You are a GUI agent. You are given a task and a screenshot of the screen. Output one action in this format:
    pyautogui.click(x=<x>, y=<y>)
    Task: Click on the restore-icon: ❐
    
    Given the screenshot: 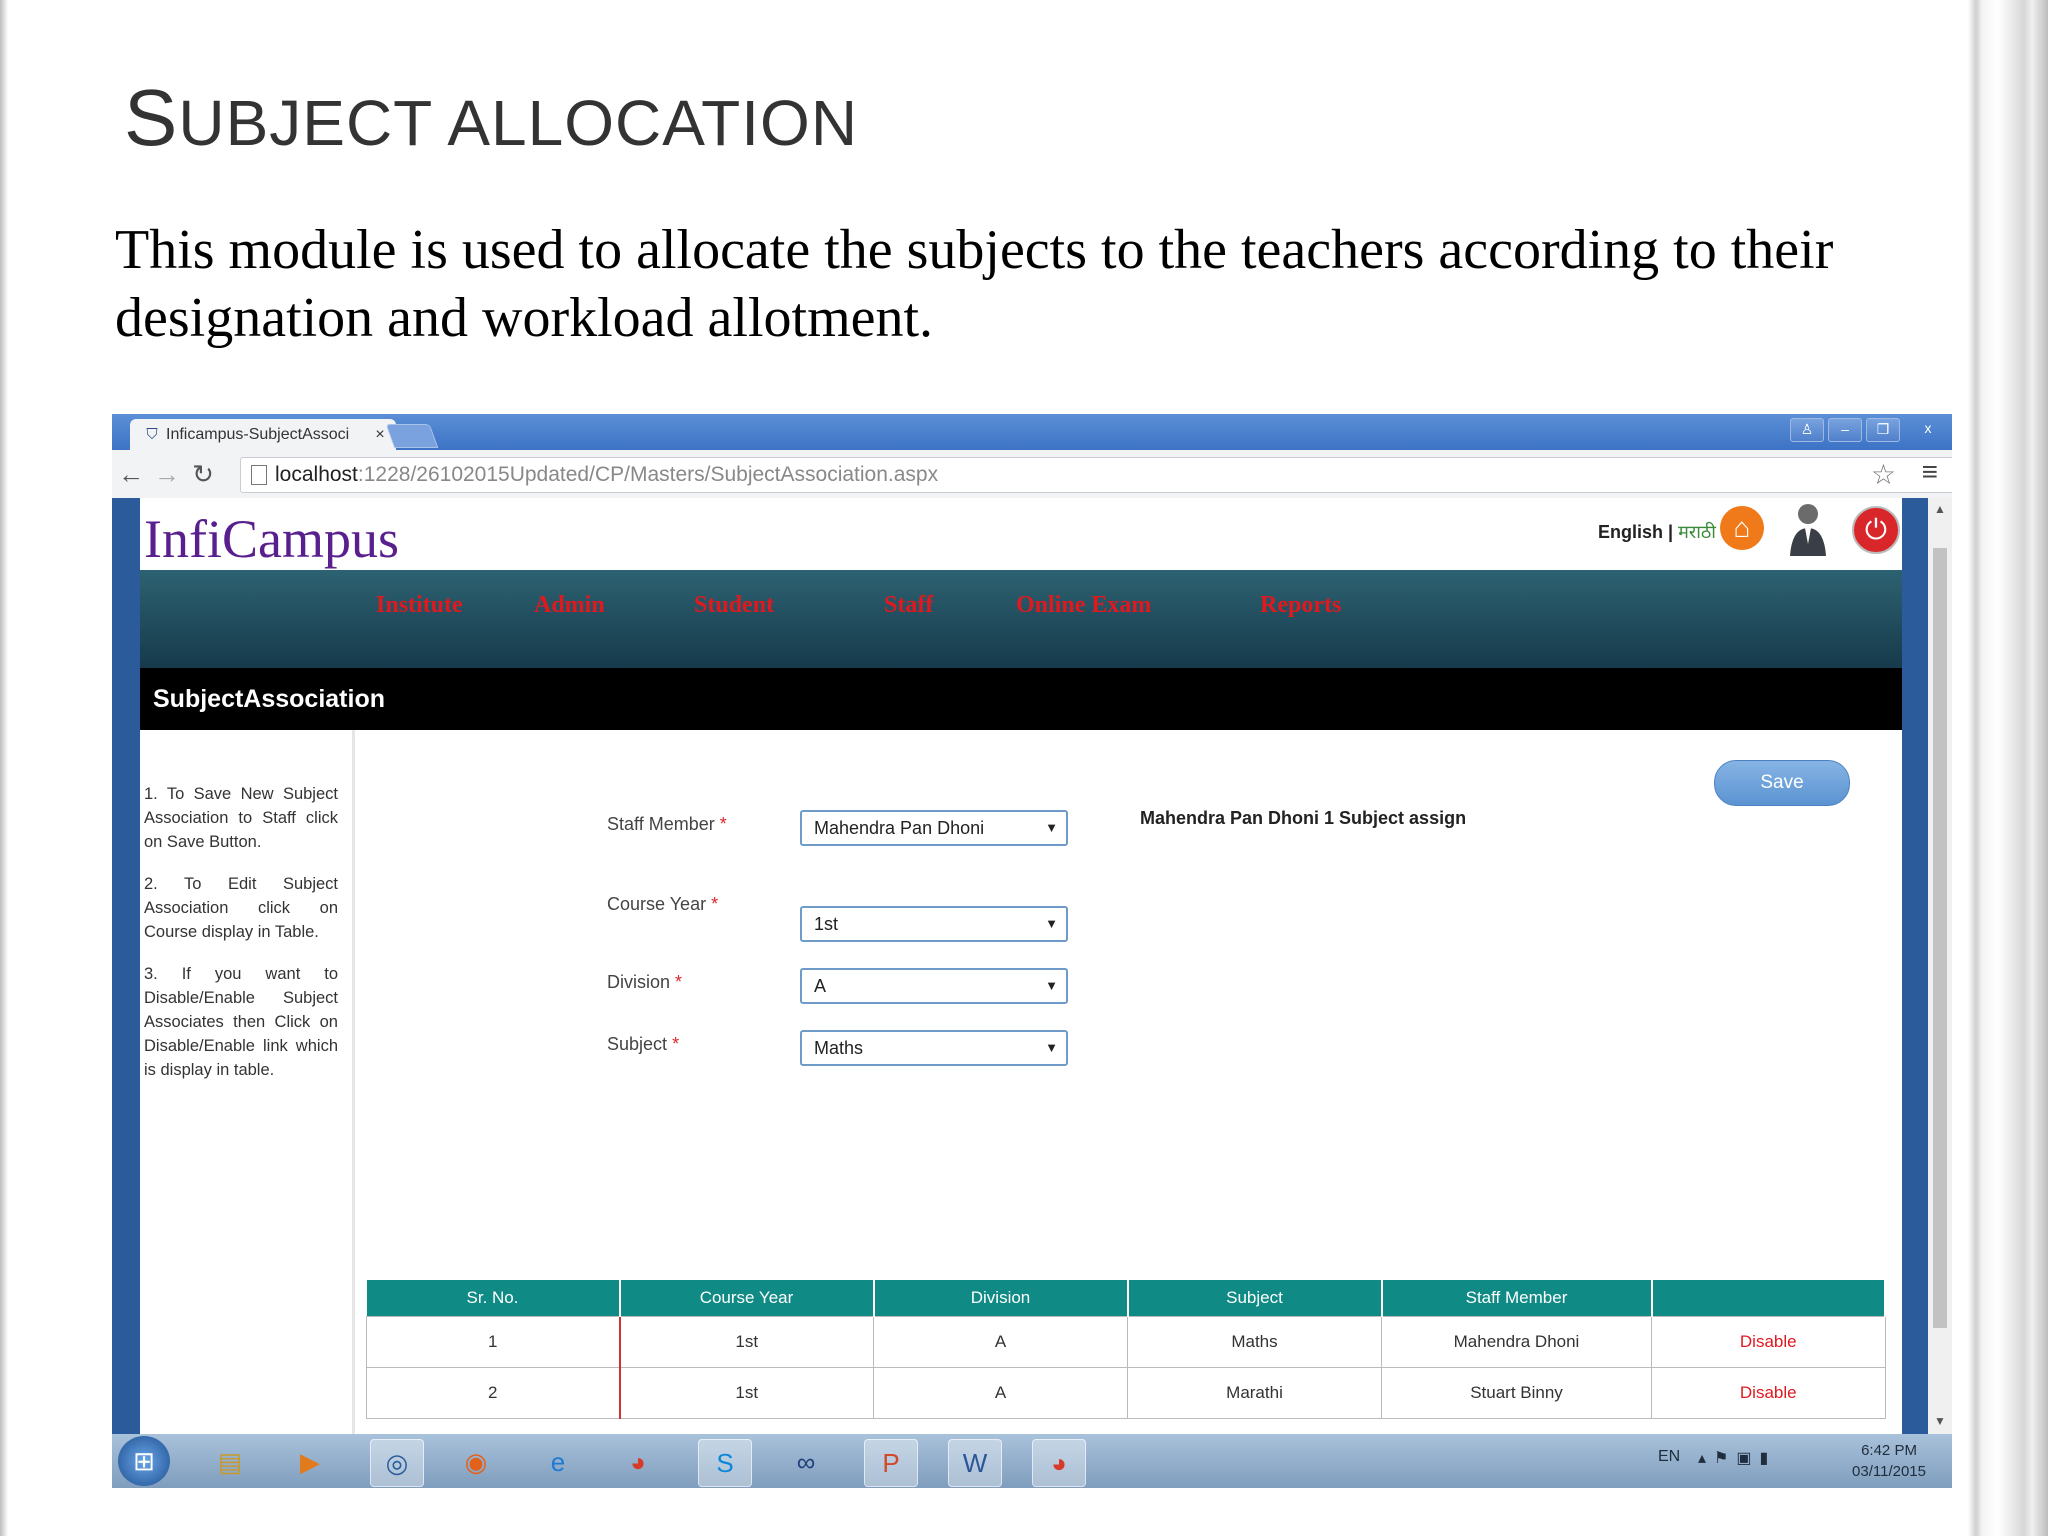 What is the action you would take?
    pyautogui.click(x=1883, y=430)
    